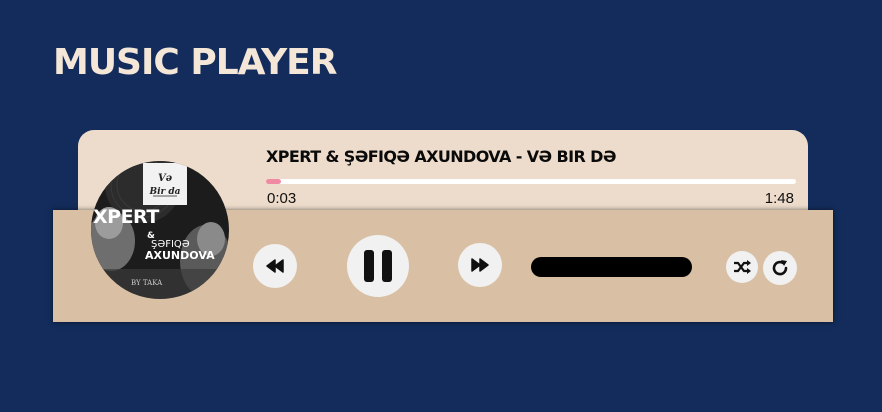  Describe the element at coordinates (195, 62) in the screenshot. I see `page-title: MUSIC PLAYER` at that location.